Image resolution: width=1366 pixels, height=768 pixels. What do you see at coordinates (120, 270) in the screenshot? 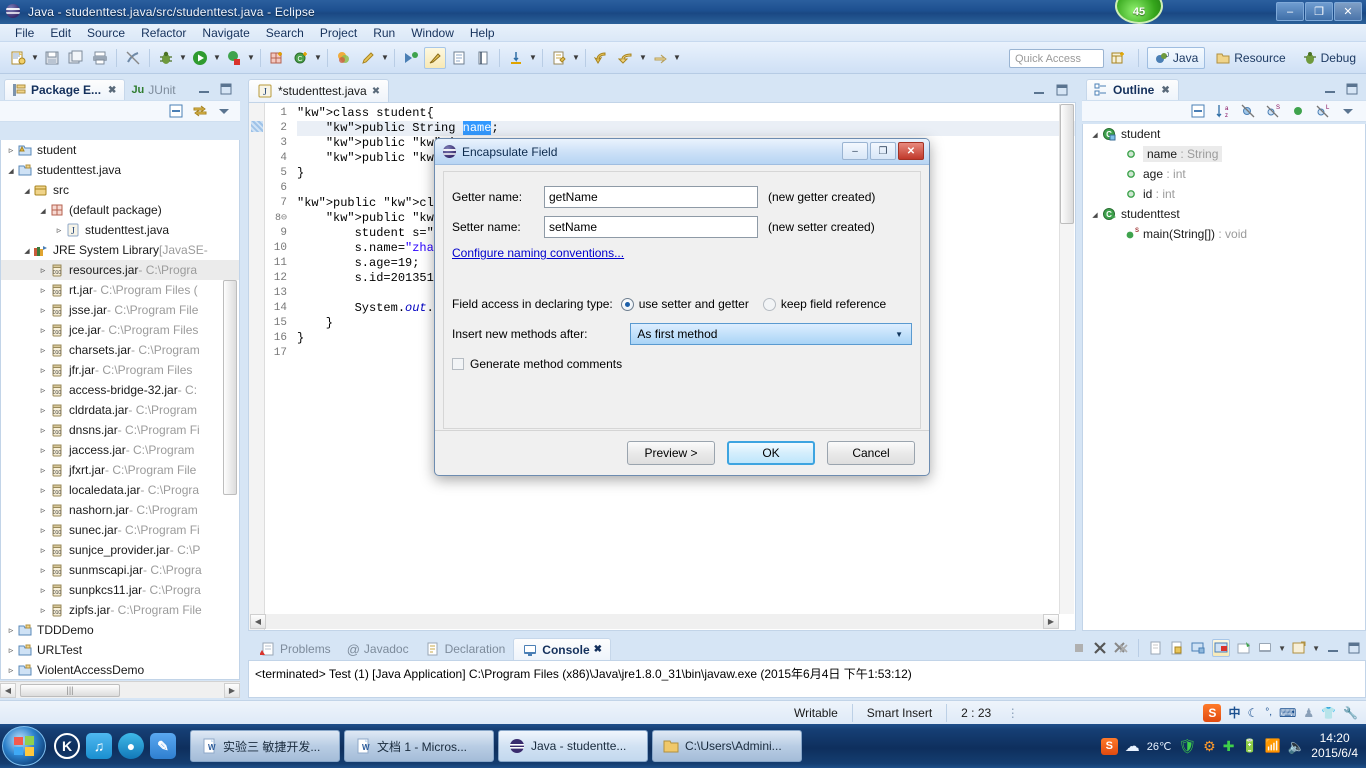
I see `tree-item: 010 resources.jar - C:\Progra` at bounding box center [120, 270].